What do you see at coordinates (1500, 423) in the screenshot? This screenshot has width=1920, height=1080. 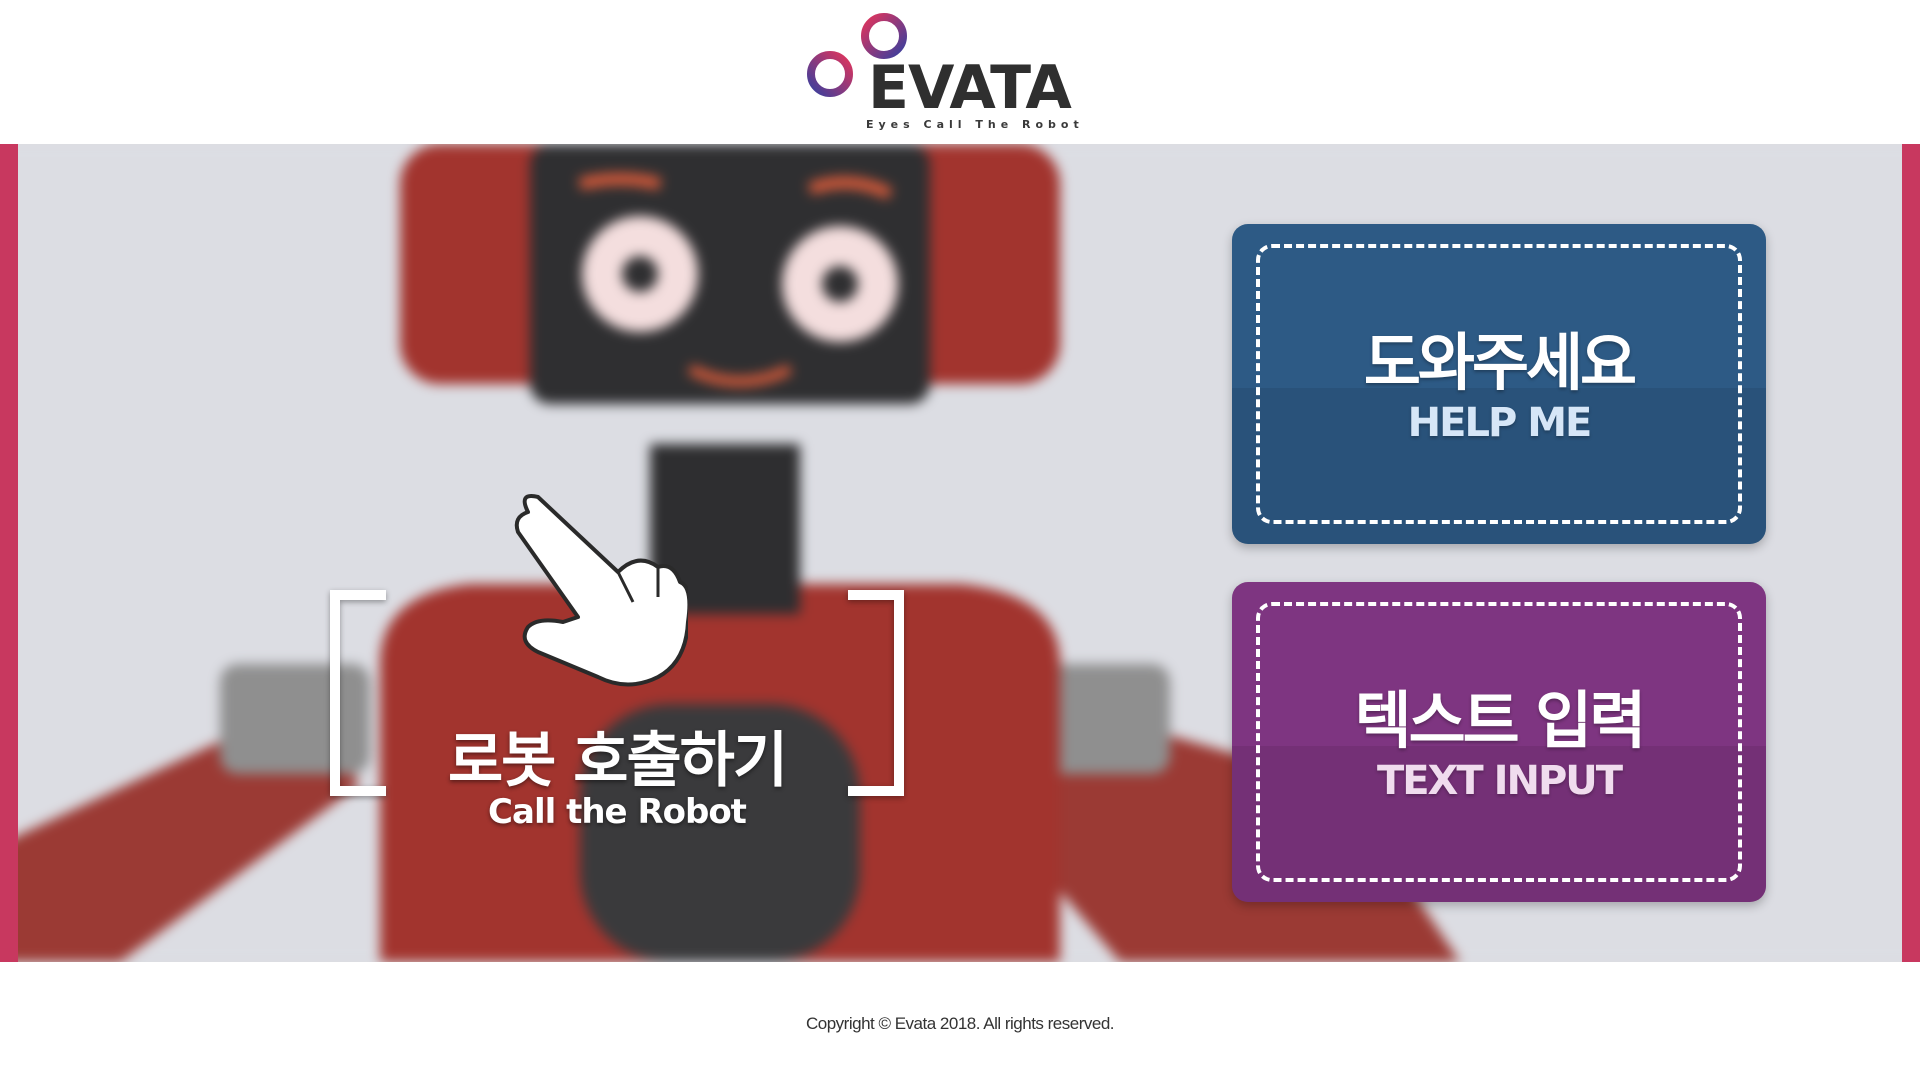 I see `help-me-label-en: HELP ME` at bounding box center [1500, 423].